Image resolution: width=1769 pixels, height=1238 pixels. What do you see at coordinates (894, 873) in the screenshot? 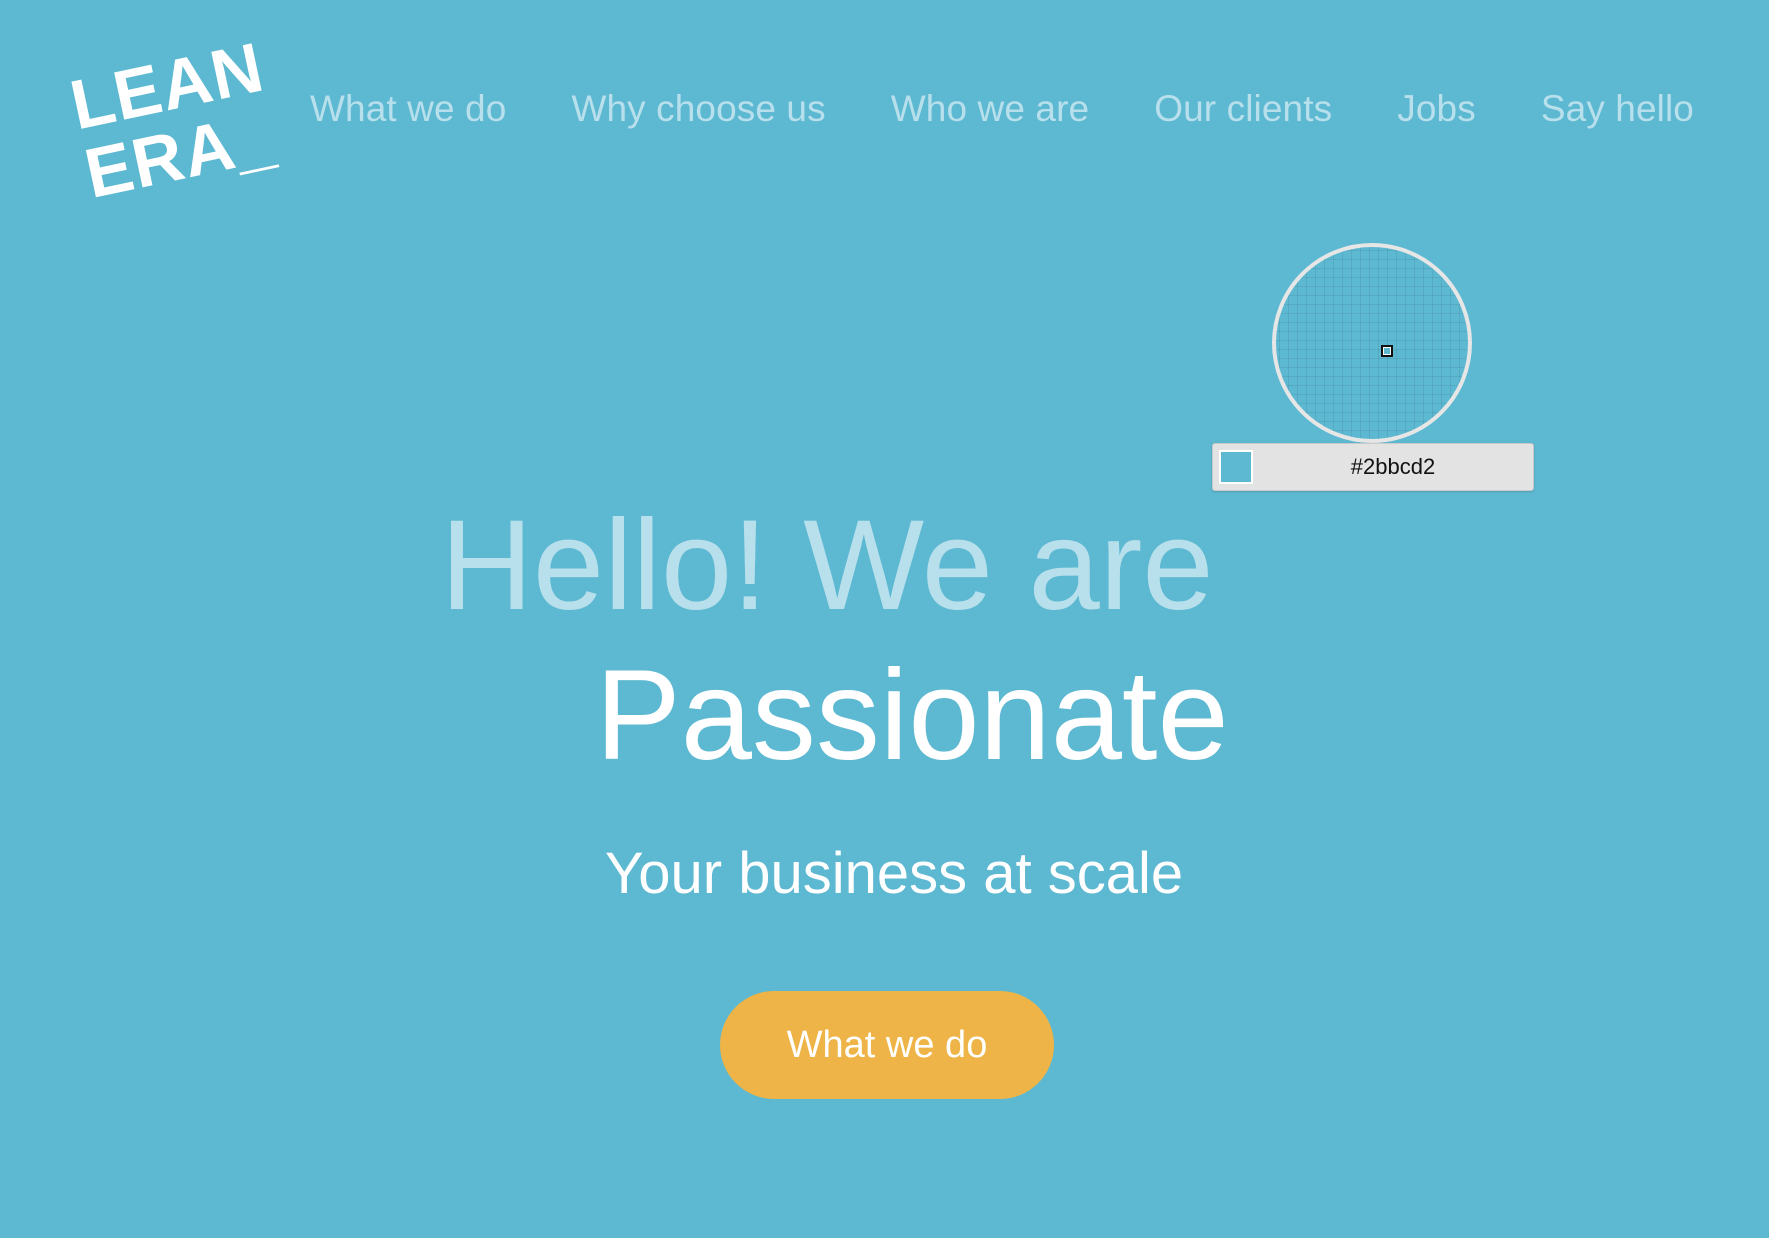
I see `hero-subtitle: Your business at scale` at bounding box center [894, 873].